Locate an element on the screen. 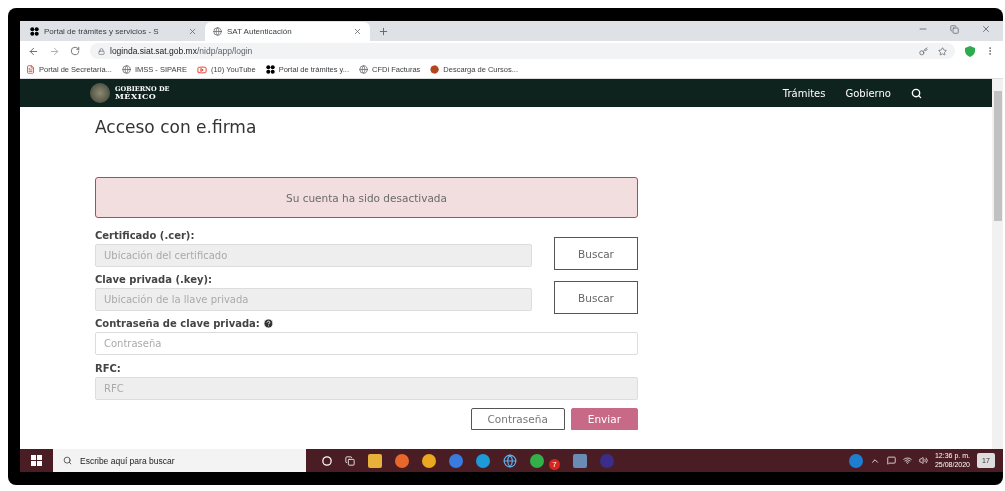 The width and height of the screenshot is (1005, 491). password-button: Contraseña is located at coordinates (517, 419).